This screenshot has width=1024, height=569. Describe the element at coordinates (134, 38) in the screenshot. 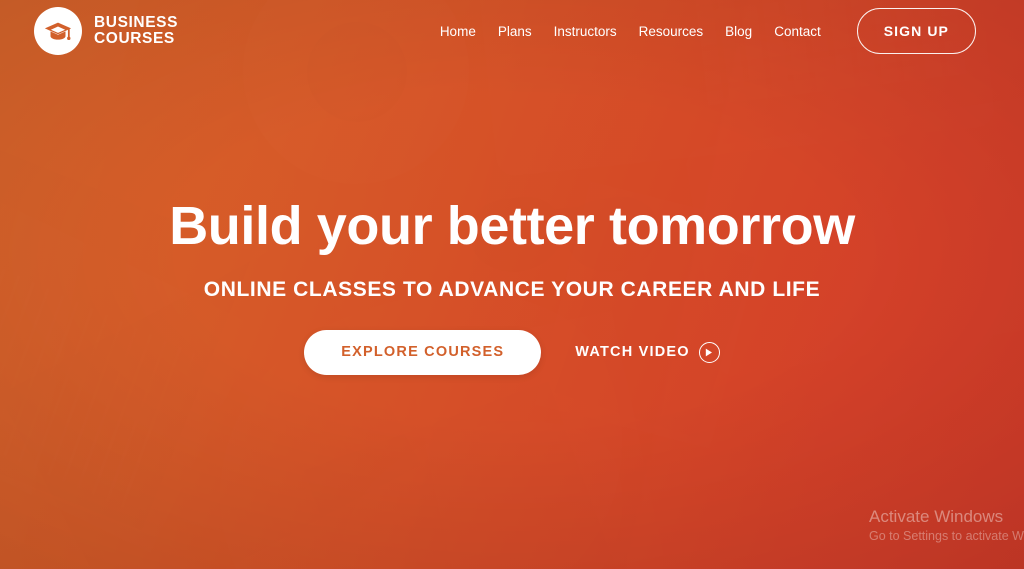

I see `brand-name-line2: COURSES` at that location.